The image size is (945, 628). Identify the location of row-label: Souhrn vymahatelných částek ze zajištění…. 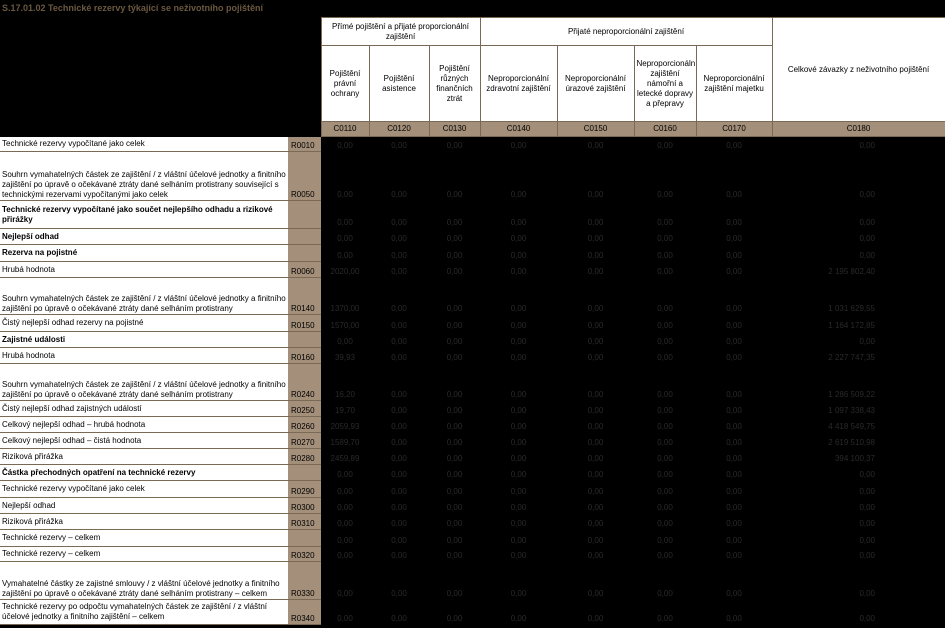
(144, 176).